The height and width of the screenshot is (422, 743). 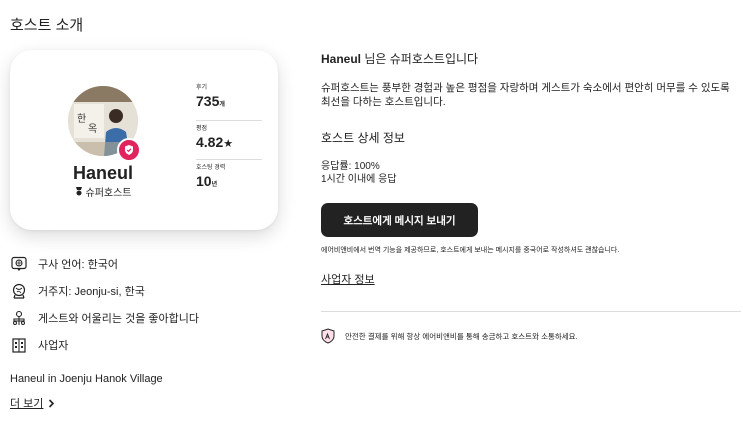 I want to click on avatar-wrap: 한 옥, so click(x=104, y=124).